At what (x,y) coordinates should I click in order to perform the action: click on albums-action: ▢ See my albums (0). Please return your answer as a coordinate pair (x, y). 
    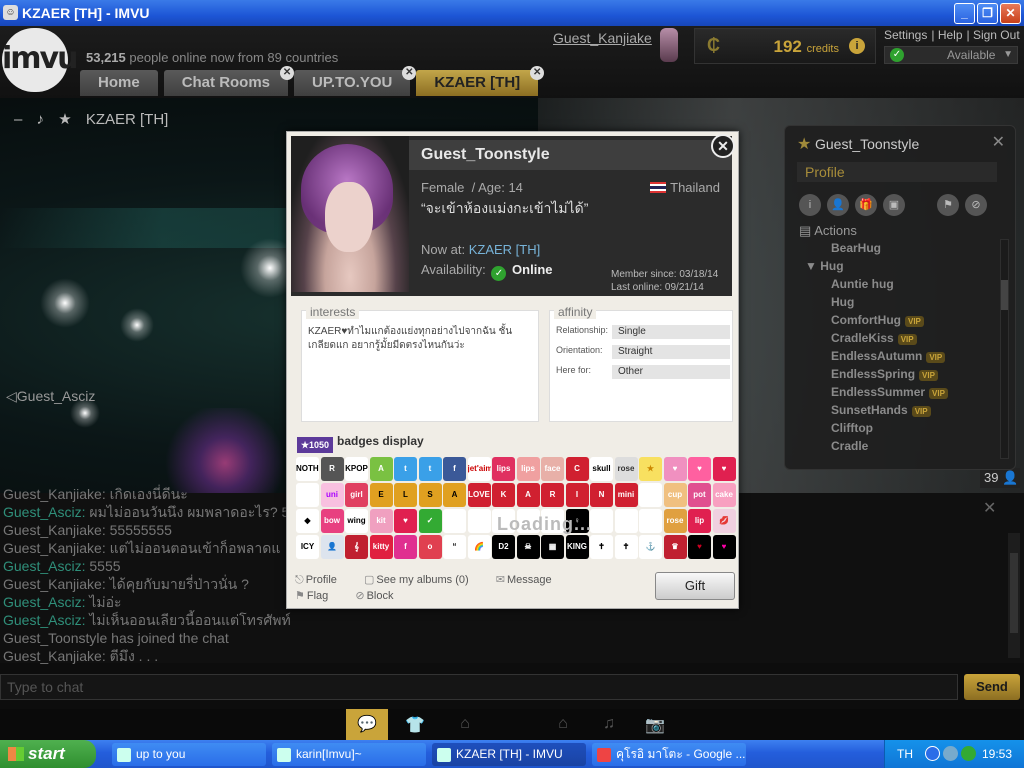
    Looking at the image, I should click on (422, 580).